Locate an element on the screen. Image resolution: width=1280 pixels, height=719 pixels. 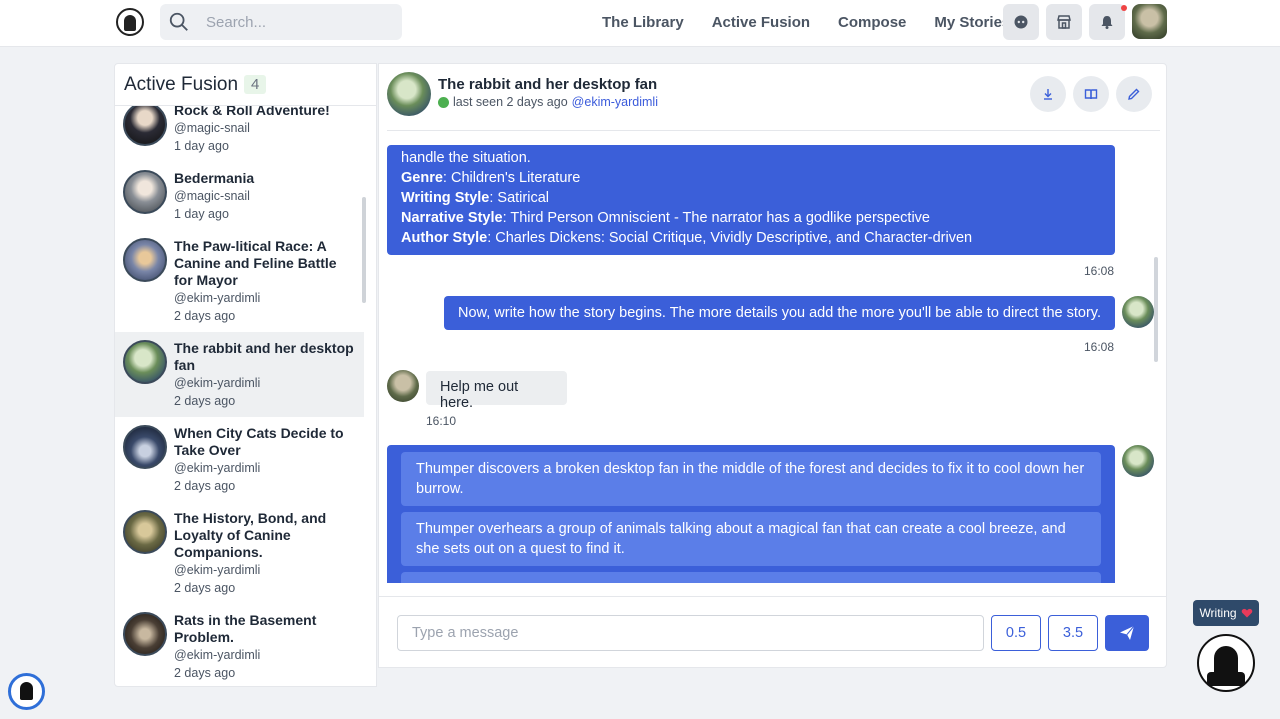
setup-intro-text: handle the situation. is located at coordinates (466, 158).